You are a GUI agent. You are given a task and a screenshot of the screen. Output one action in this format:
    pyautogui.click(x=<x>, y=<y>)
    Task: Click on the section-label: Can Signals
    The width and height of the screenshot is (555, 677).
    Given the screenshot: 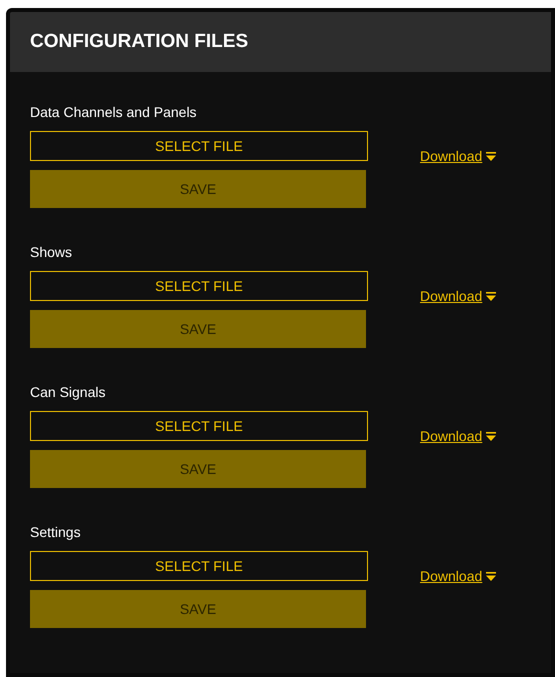 What is the action you would take?
    pyautogui.click(x=68, y=392)
    